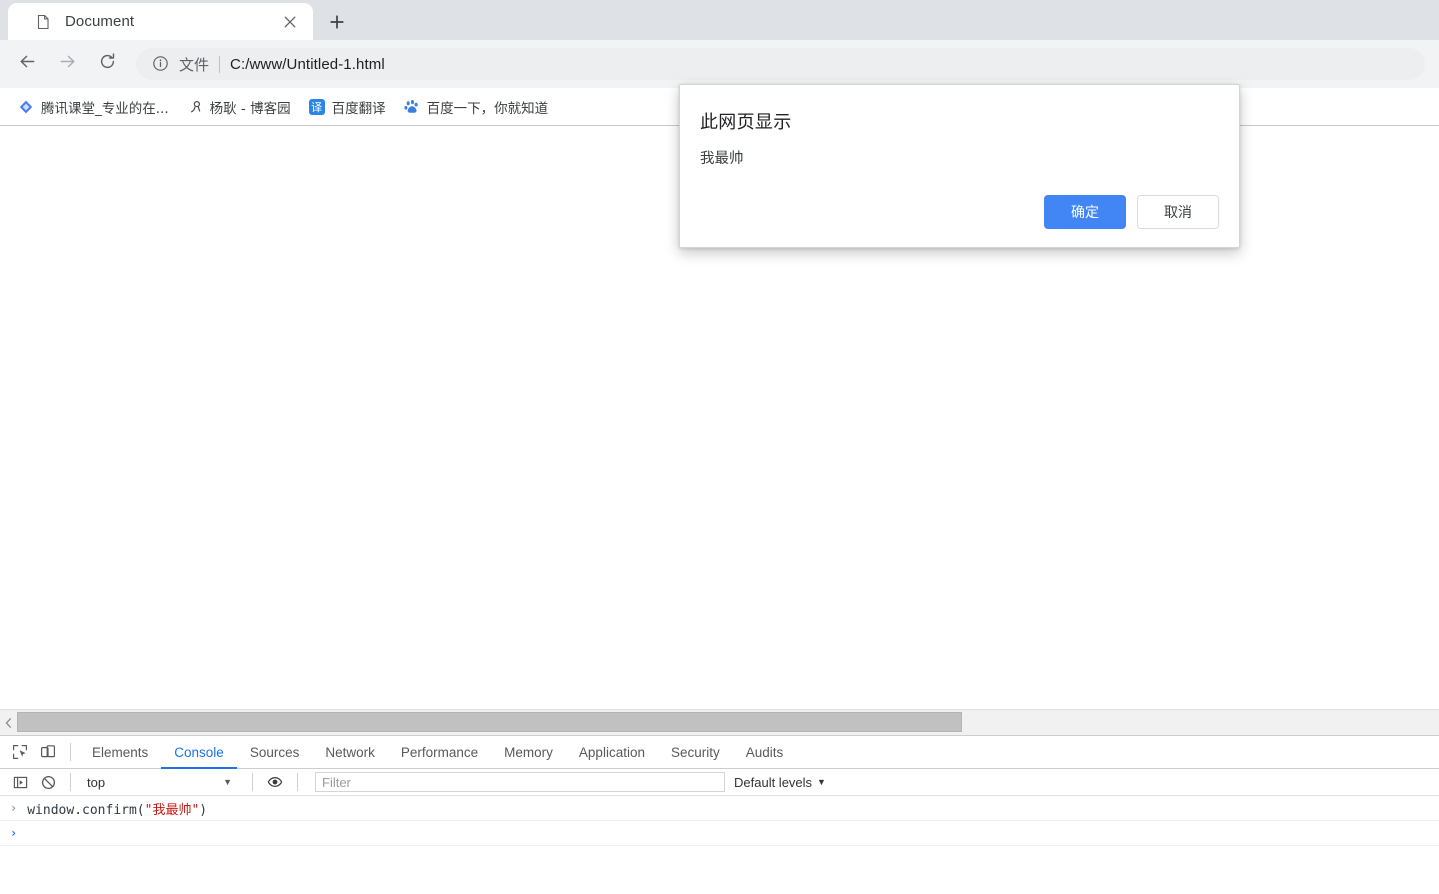  Describe the element at coordinates (722, 159) in the screenshot. I see `dialog-message: 我最帅` at that location.